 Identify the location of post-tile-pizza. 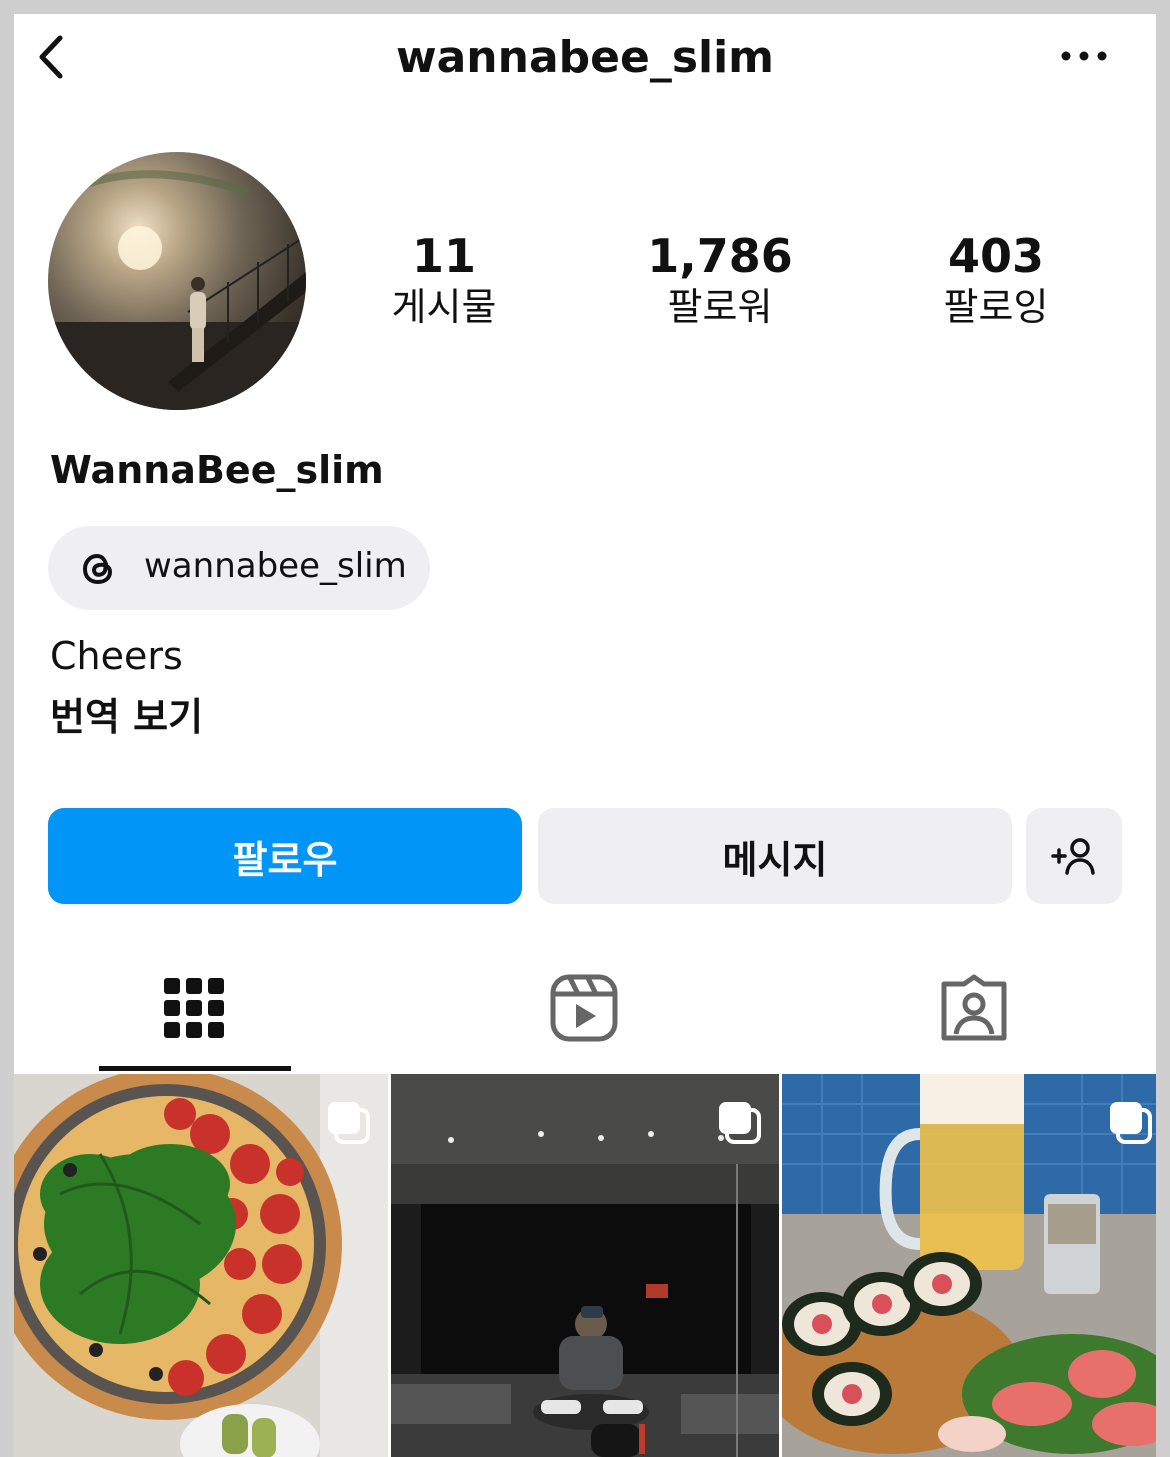
(201, 1265).